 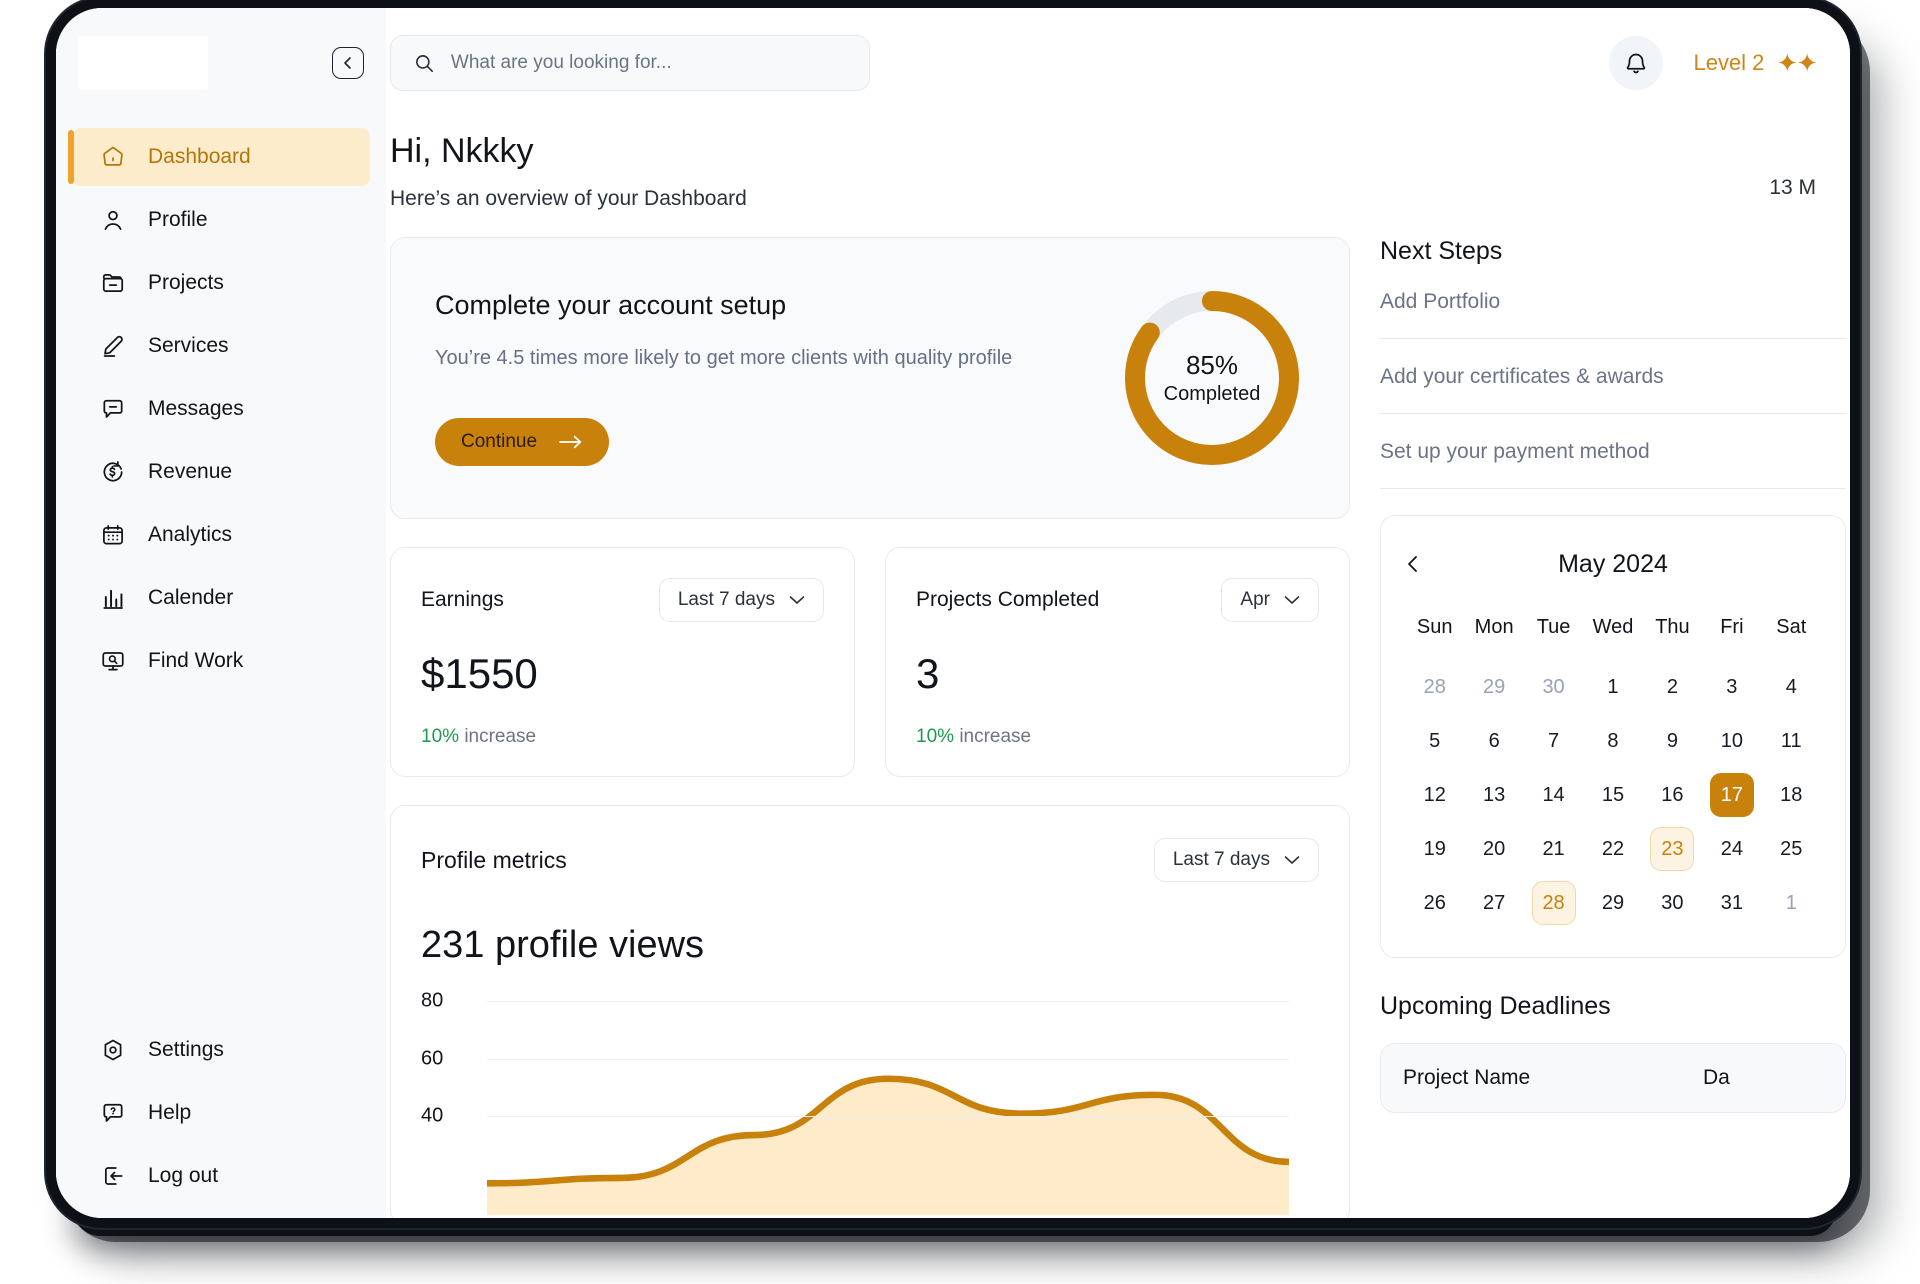 I want to click on calendar-day-cell: 9, so click(x=1672, y=741).